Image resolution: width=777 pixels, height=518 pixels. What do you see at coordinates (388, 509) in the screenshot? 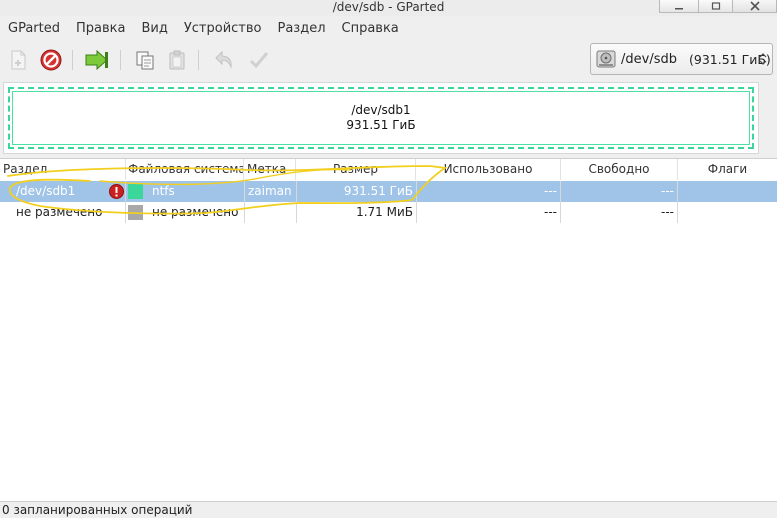
I see `status-bar: 0 запланированных операций` at bounding box center [388, 509].